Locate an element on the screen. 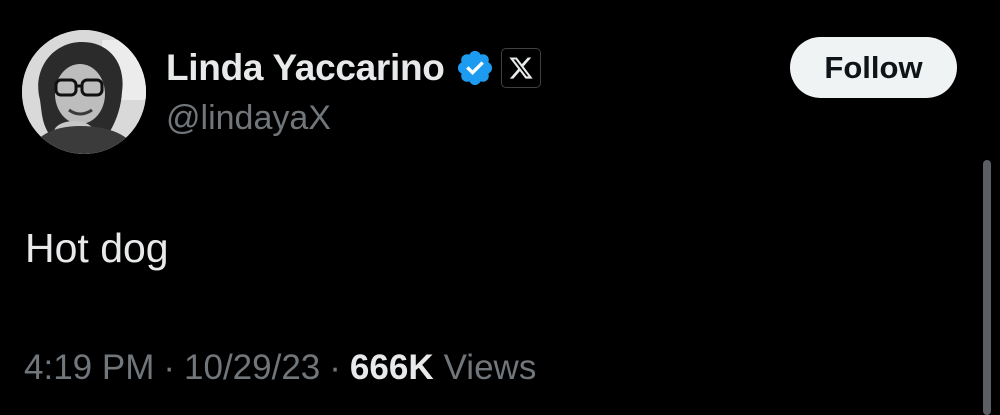 Image resolution: width=1000 pixels, height=415 pixels. views-count: 666K is located at coordinates (392, 368).